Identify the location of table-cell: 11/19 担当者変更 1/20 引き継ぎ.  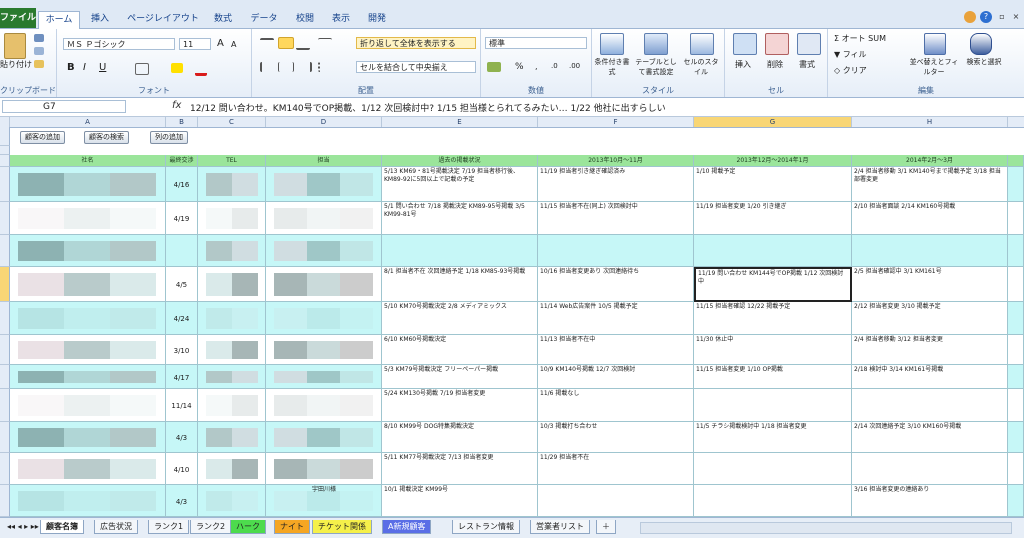
(773, 218).